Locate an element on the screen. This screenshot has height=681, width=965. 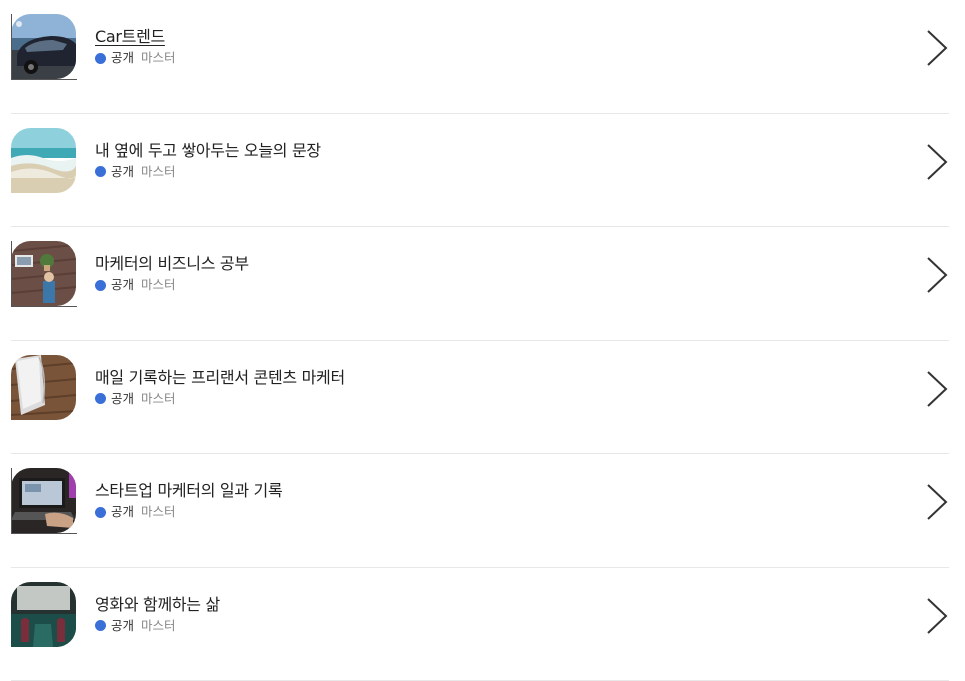
channel-title: 매일 기록하는 프리랜서 콘텐츠 마케터 is located at coordinates (220, 378).